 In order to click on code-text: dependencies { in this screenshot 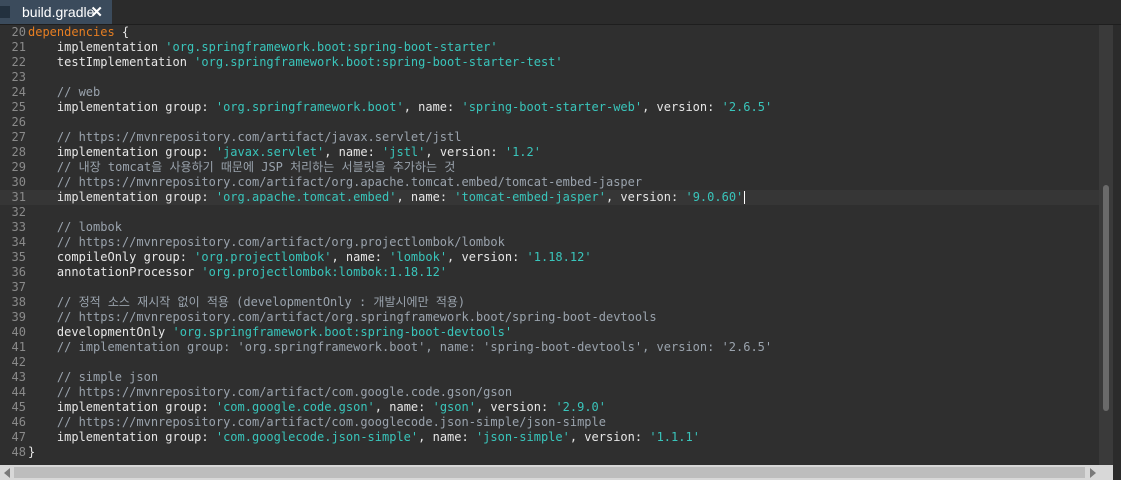, I will do `click(78, 32)`.